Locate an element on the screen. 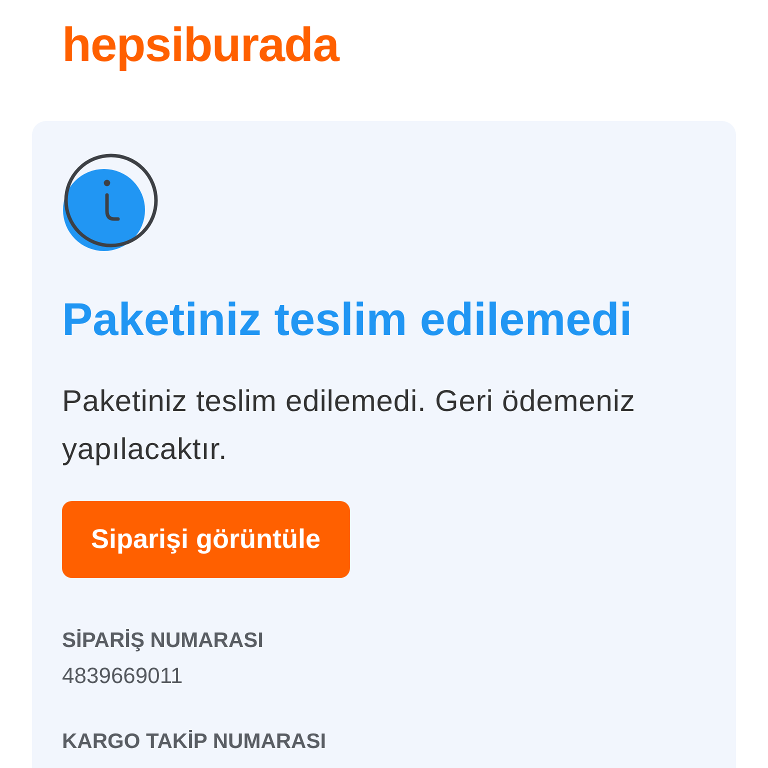 The width and height of the screenshot is (768, 768). field-label: KARGO TAKİP NUMARASI is located at coordinates (194, 742).